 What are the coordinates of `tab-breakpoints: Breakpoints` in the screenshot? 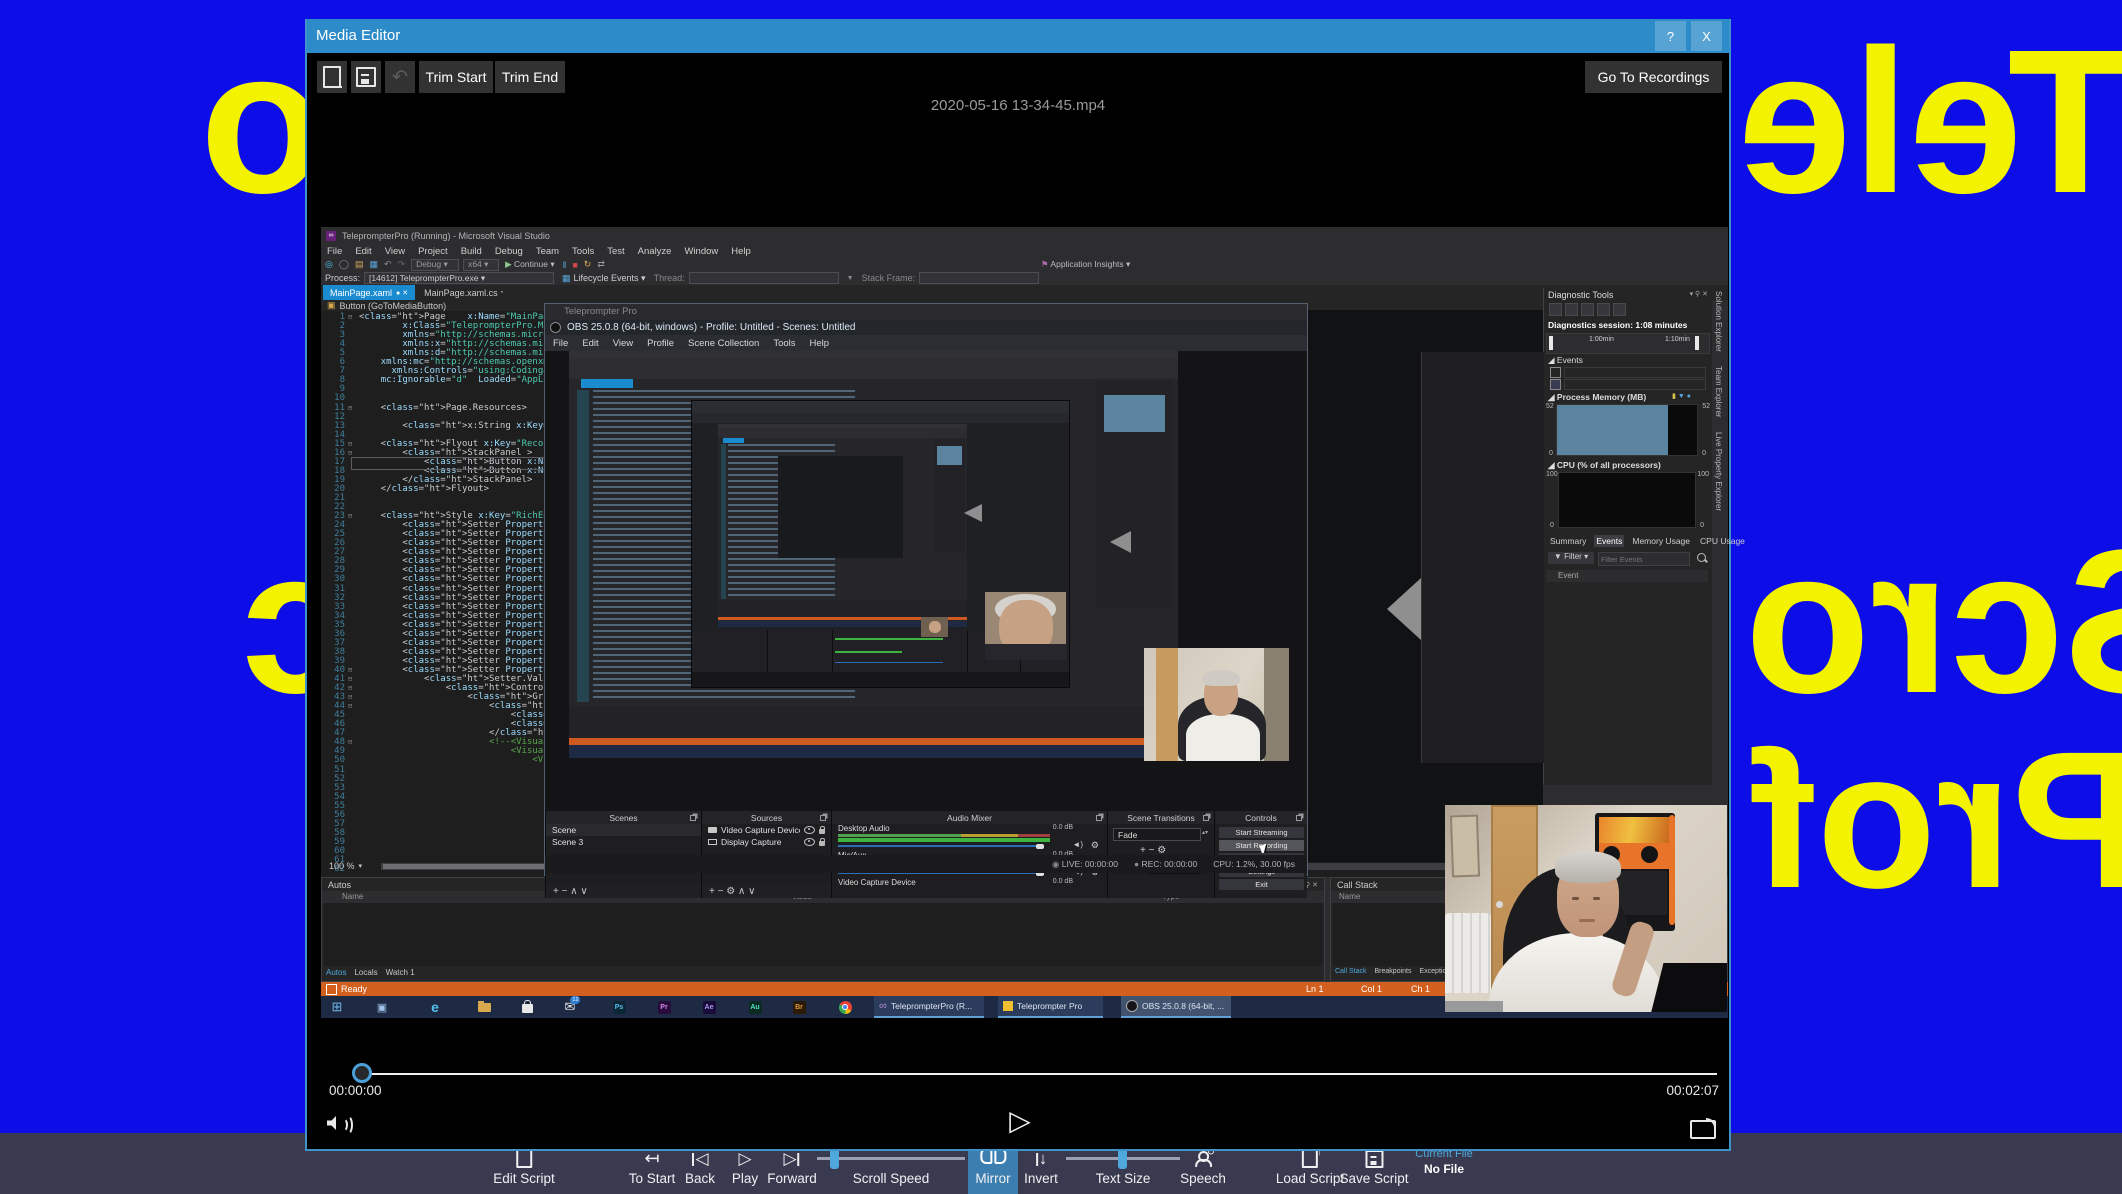 It's located at (1393, 974).